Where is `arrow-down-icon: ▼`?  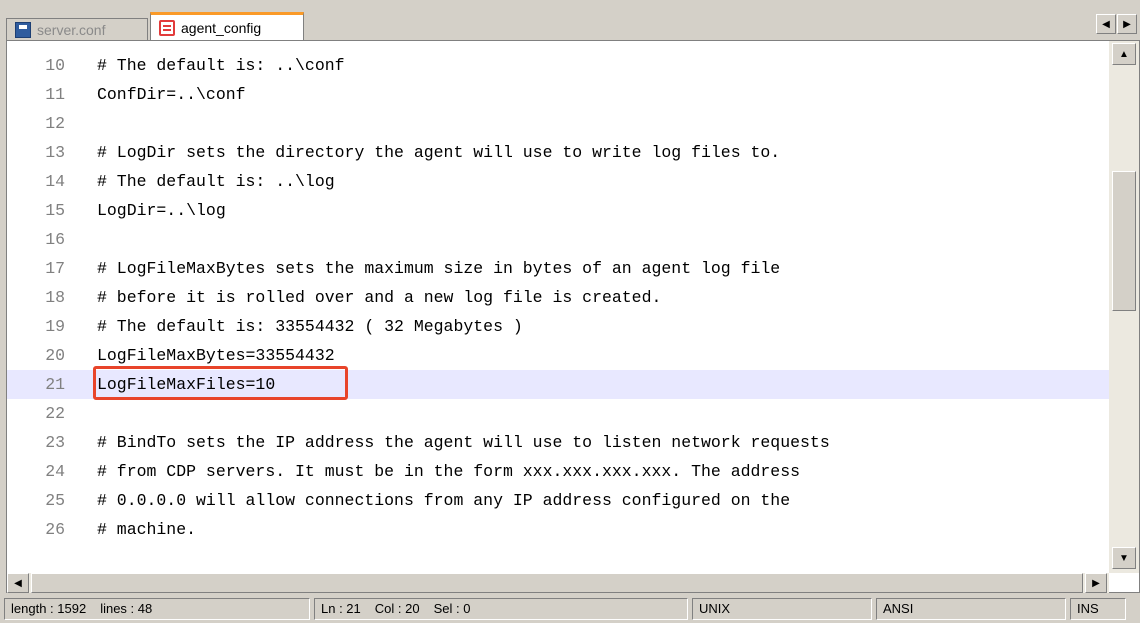
arrow-down-icon: ▼ is located at coordinates (1124, 558).